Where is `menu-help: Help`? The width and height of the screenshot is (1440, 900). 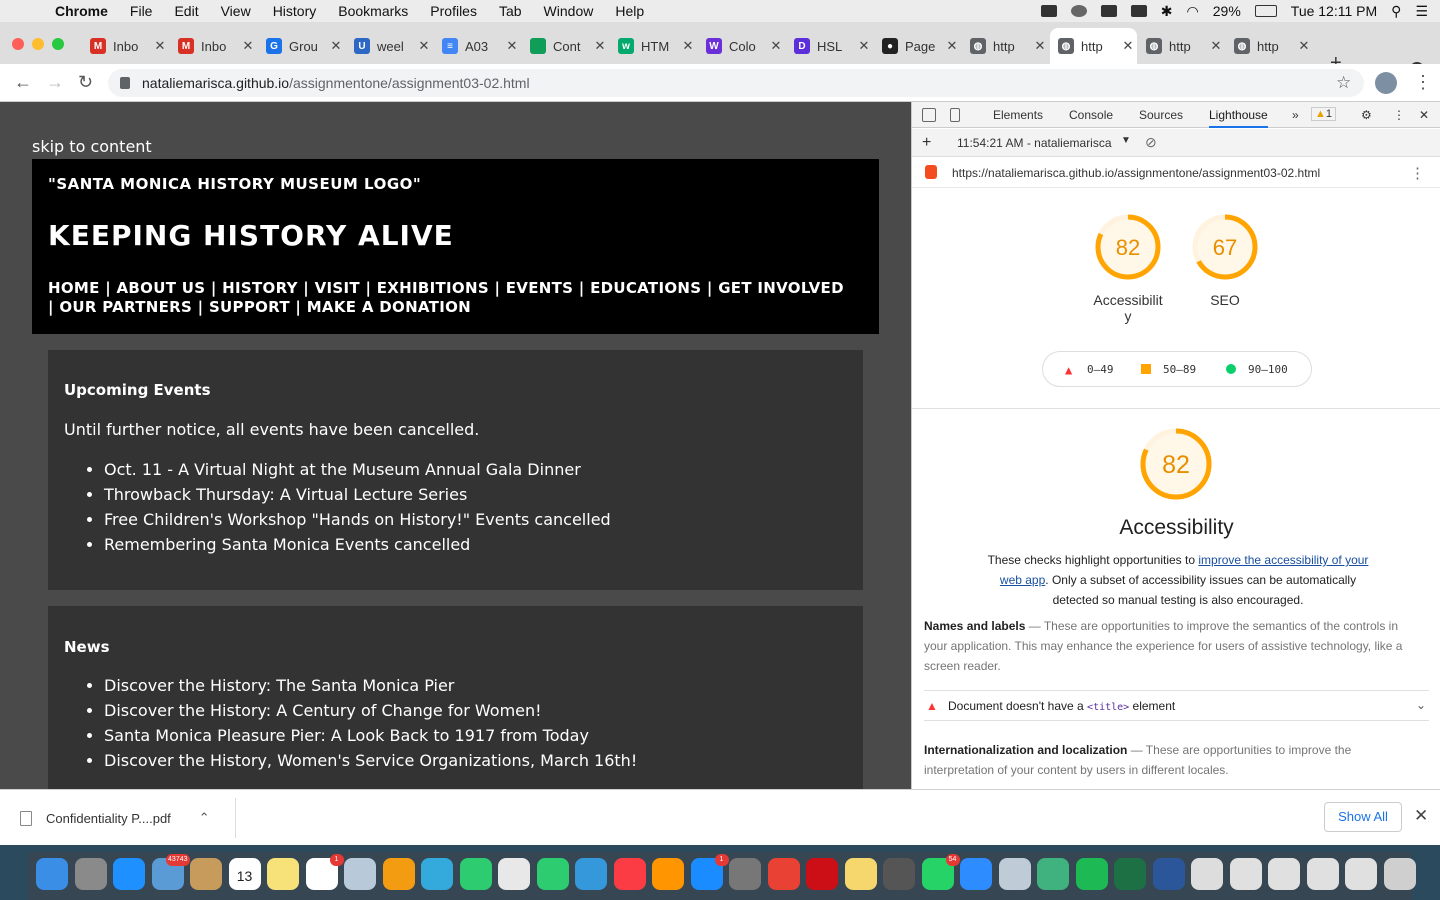
menu-help: Help is located at coordinates (629, 11).